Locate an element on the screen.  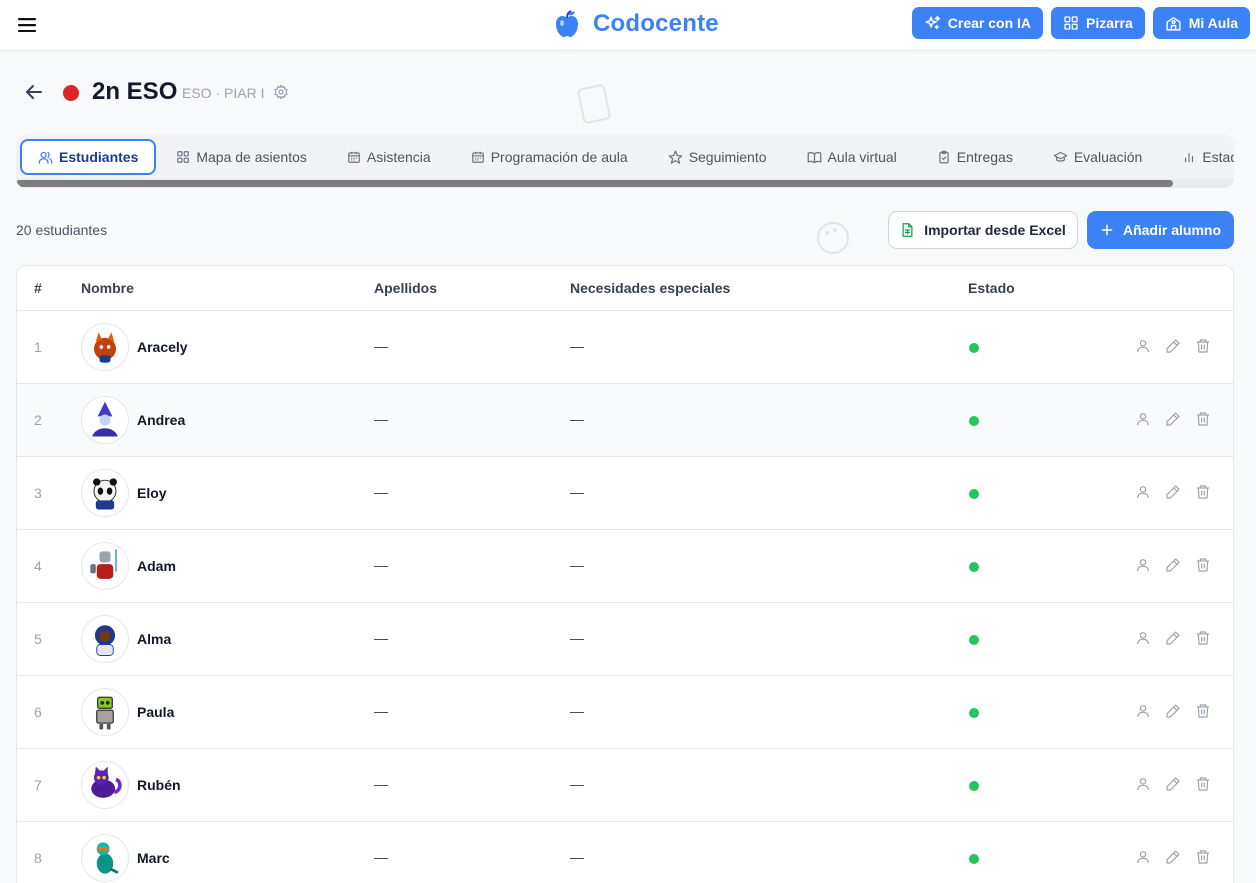
student-name: Andrea is located at coordinates (161, 420).